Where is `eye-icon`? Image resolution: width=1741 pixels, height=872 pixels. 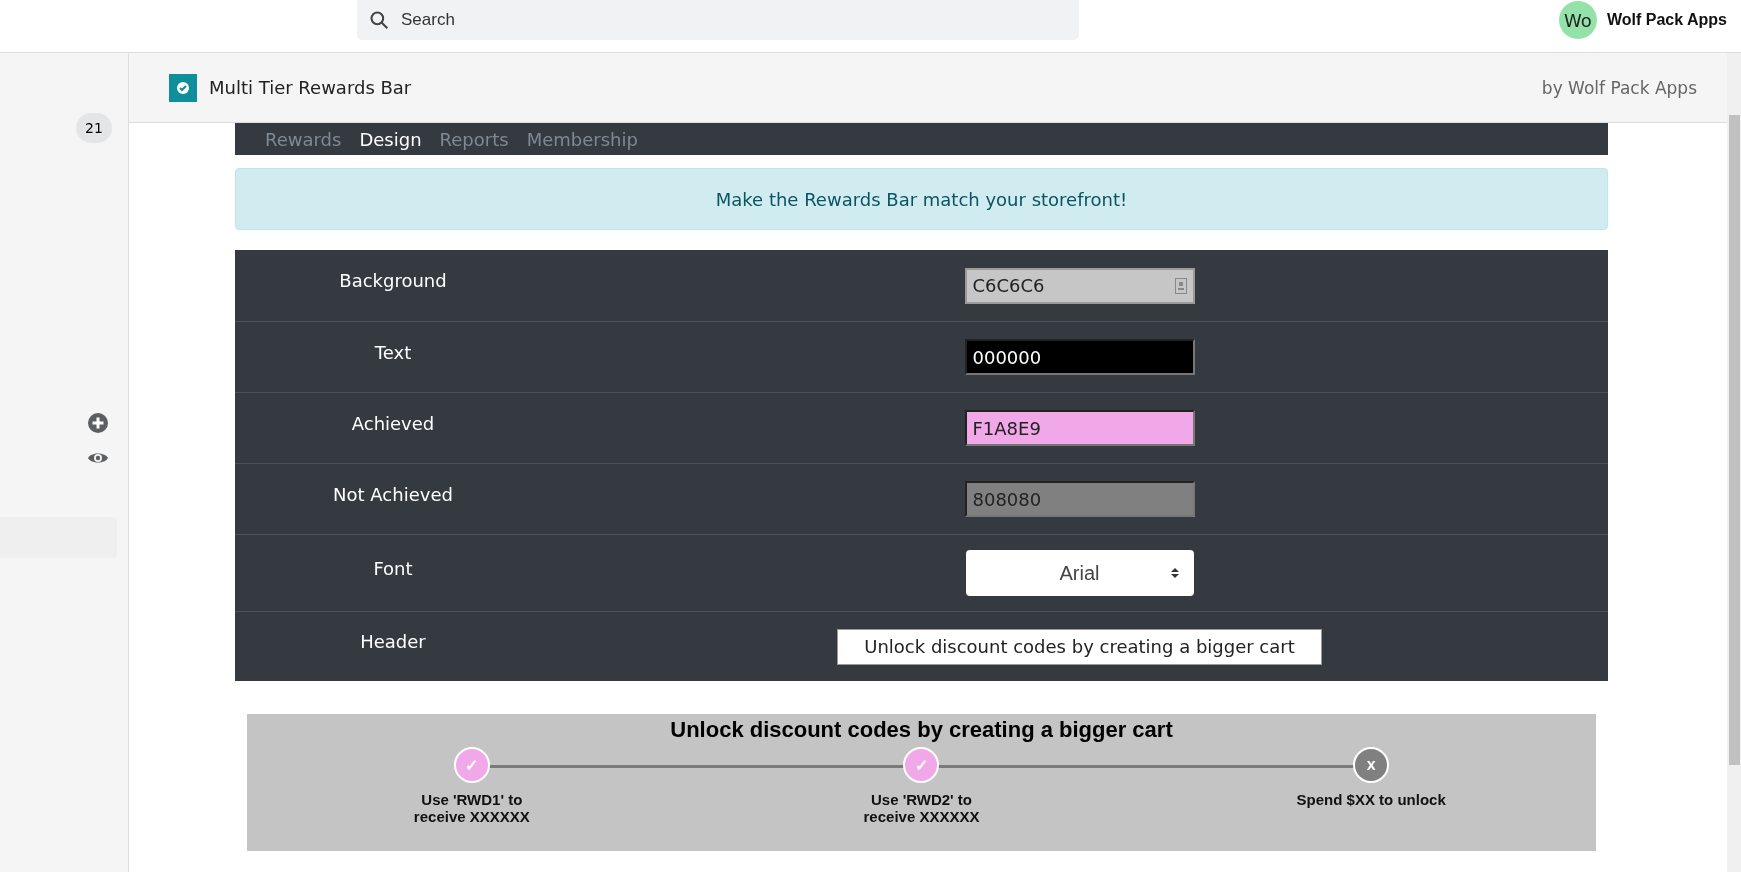
eye-icon is located at coordinates (98, 458).